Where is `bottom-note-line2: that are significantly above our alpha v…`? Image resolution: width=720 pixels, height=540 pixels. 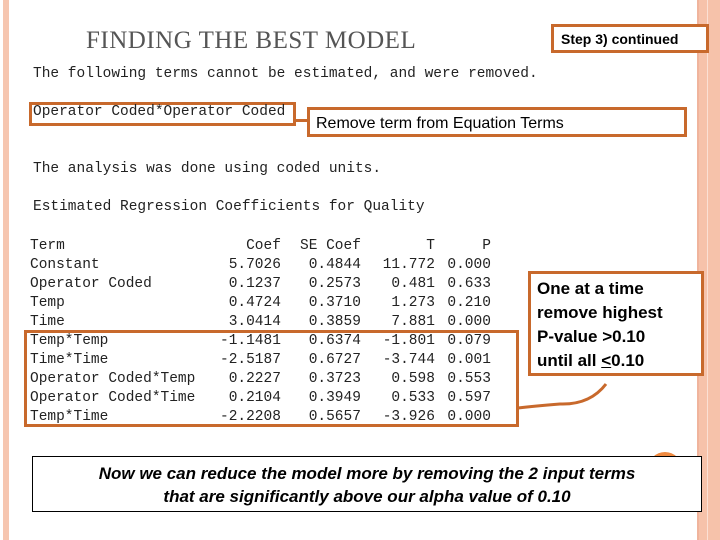
bottom-note-line2: that are significantly above our alpha v… is located at coordinates (367, 496).